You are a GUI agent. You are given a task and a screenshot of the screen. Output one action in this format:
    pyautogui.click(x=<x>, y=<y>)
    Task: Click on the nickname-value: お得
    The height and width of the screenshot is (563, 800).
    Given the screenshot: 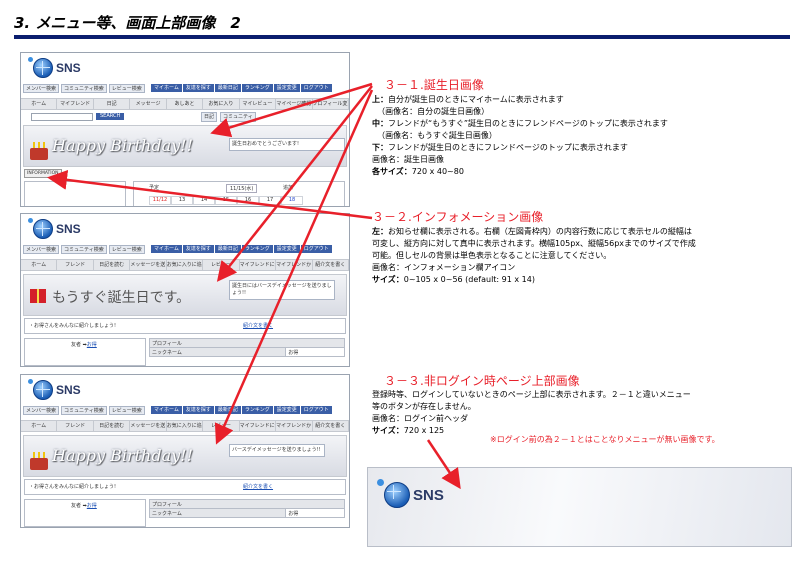 What is the action you would take?
    pyautogui.click(x=315, y=352)
    